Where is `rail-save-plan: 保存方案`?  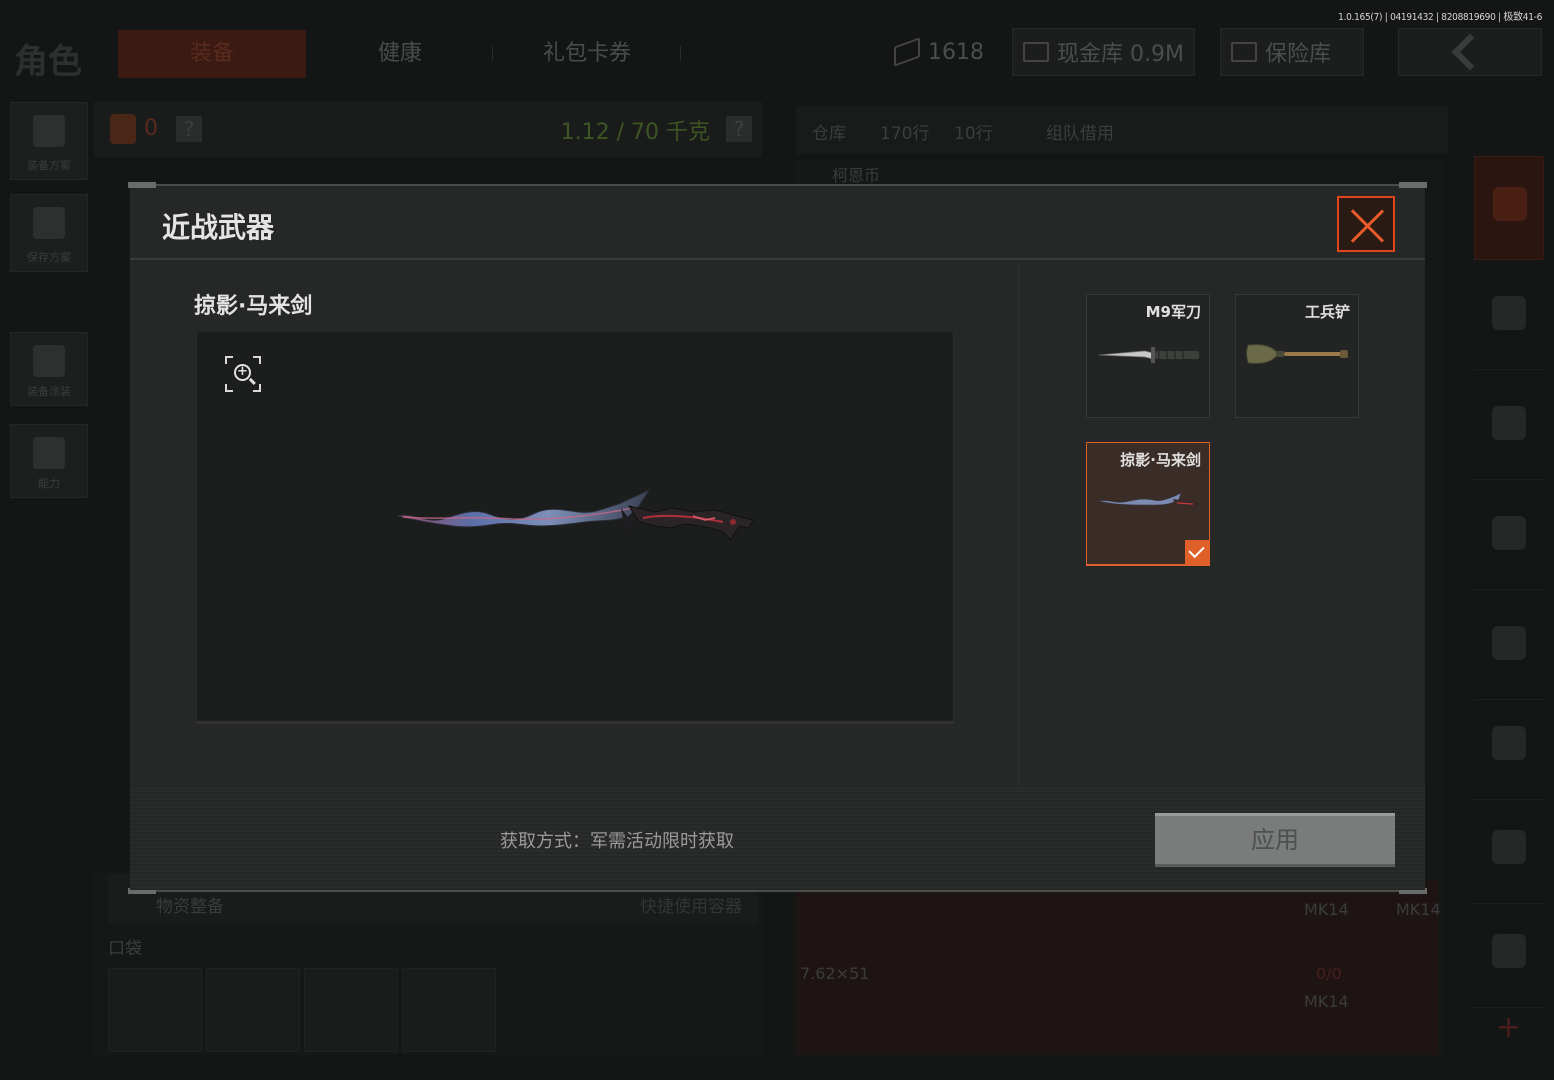
rail-save-plan: 保存方案 is located at coordinates (49, 233).